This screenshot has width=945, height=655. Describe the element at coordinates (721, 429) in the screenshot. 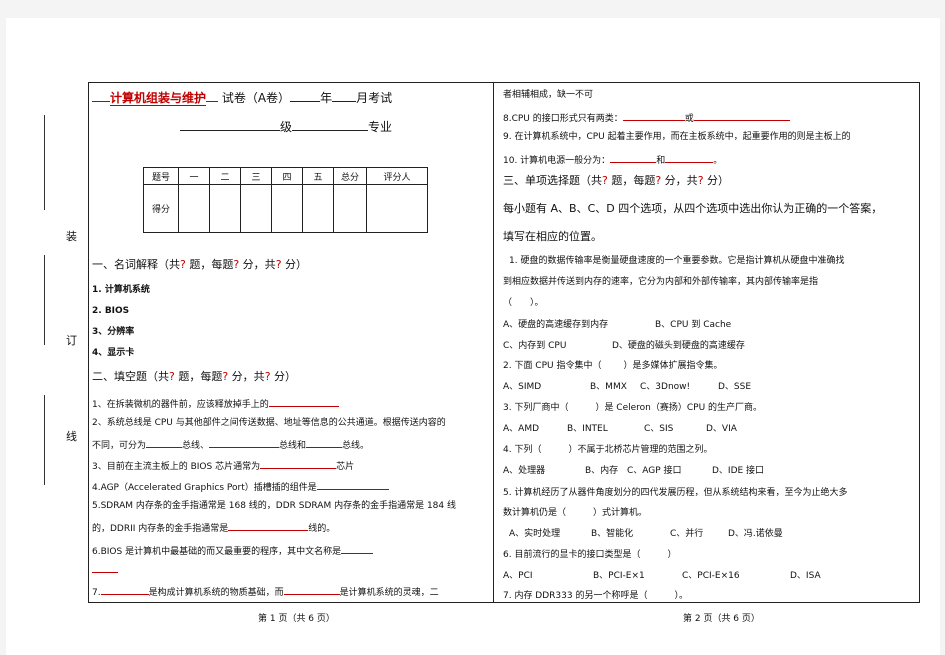

I see `choice-option: D、VIA` at that location.